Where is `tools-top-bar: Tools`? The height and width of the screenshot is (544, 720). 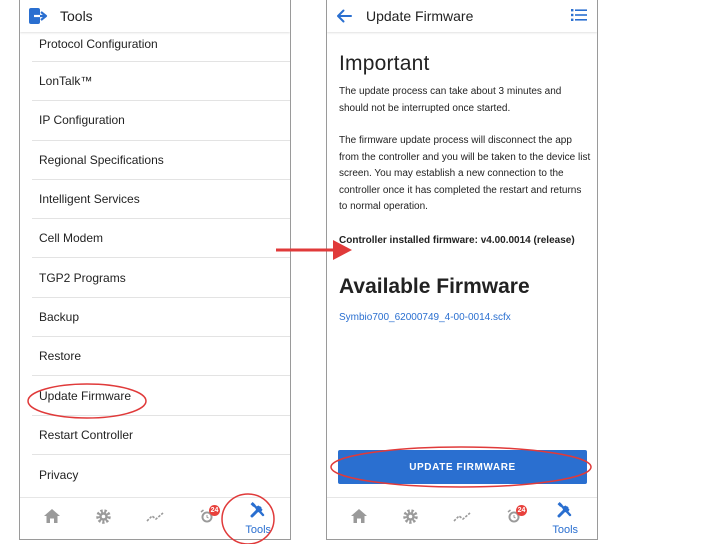 tools-top-bar: Tools is located at coordinates (155, 16).